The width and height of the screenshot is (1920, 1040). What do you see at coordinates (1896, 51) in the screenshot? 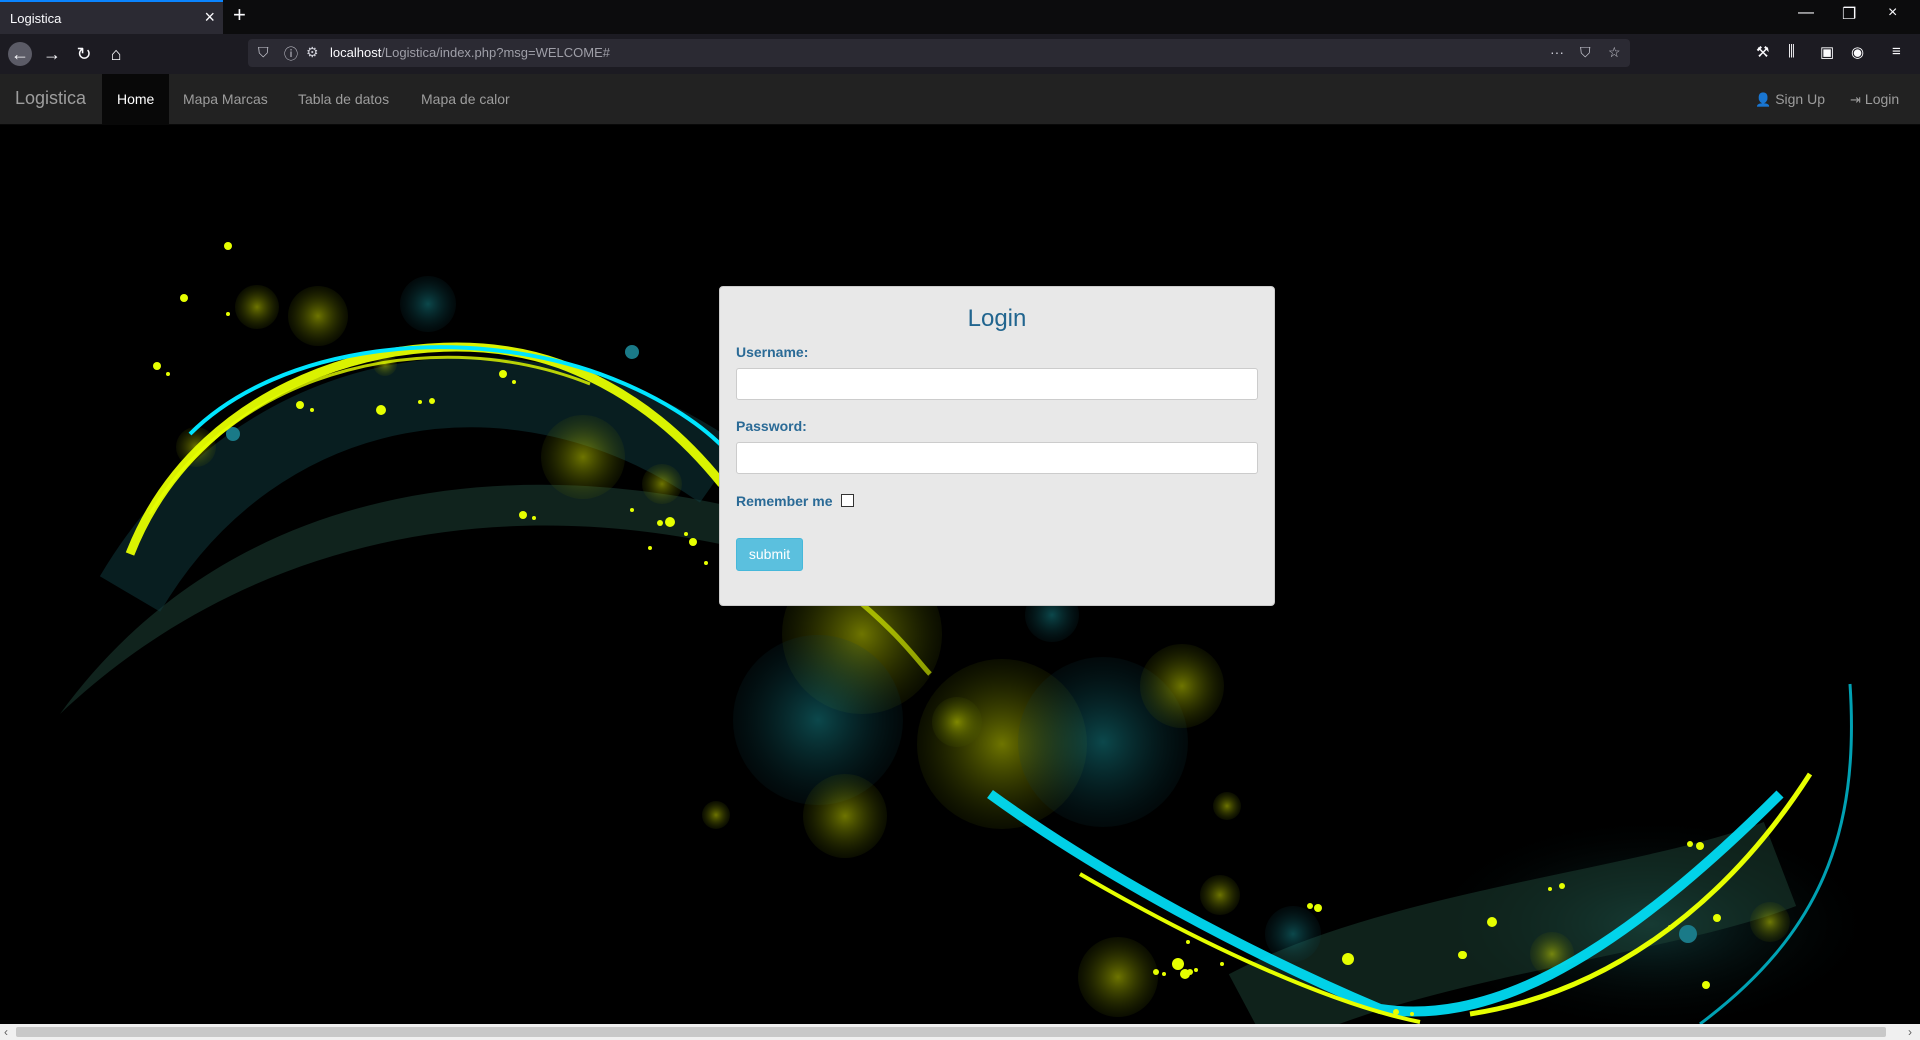
I see `menu-icon: ≡` at bounding box center [1896, 51].